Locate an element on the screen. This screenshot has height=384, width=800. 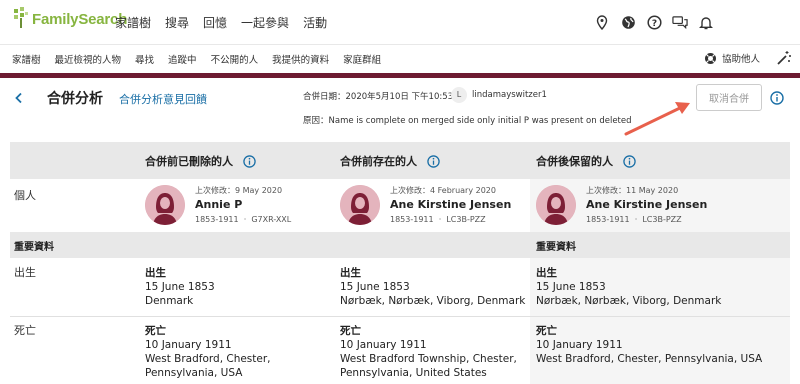
last-modified: 上次修改：11 May 2020 is located at coordinates (632, 190).